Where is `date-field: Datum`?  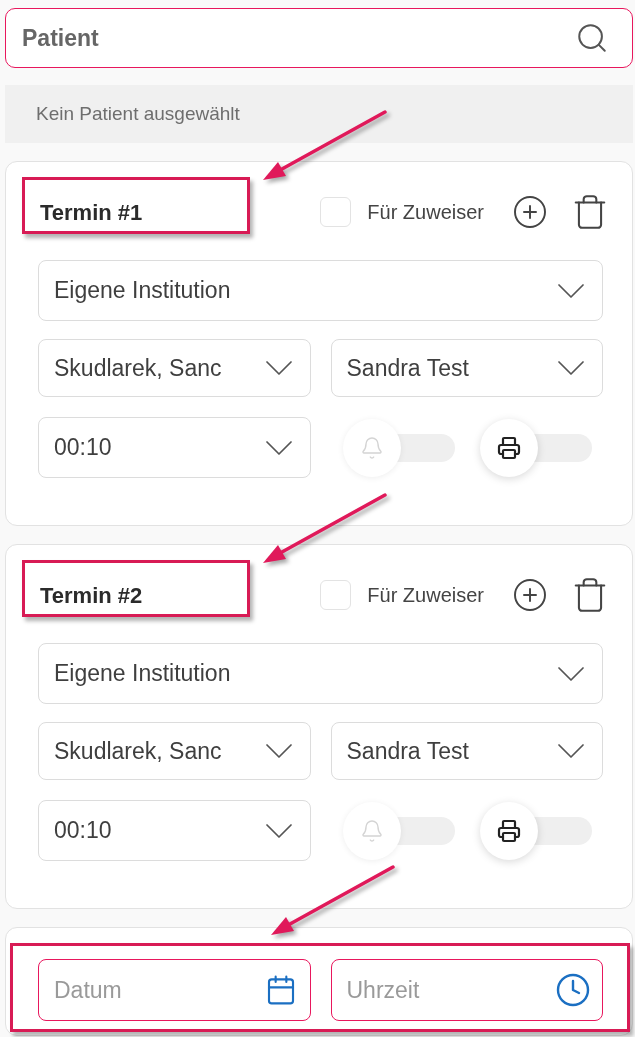
date-field: Datum is located at coordinates (174, 990).